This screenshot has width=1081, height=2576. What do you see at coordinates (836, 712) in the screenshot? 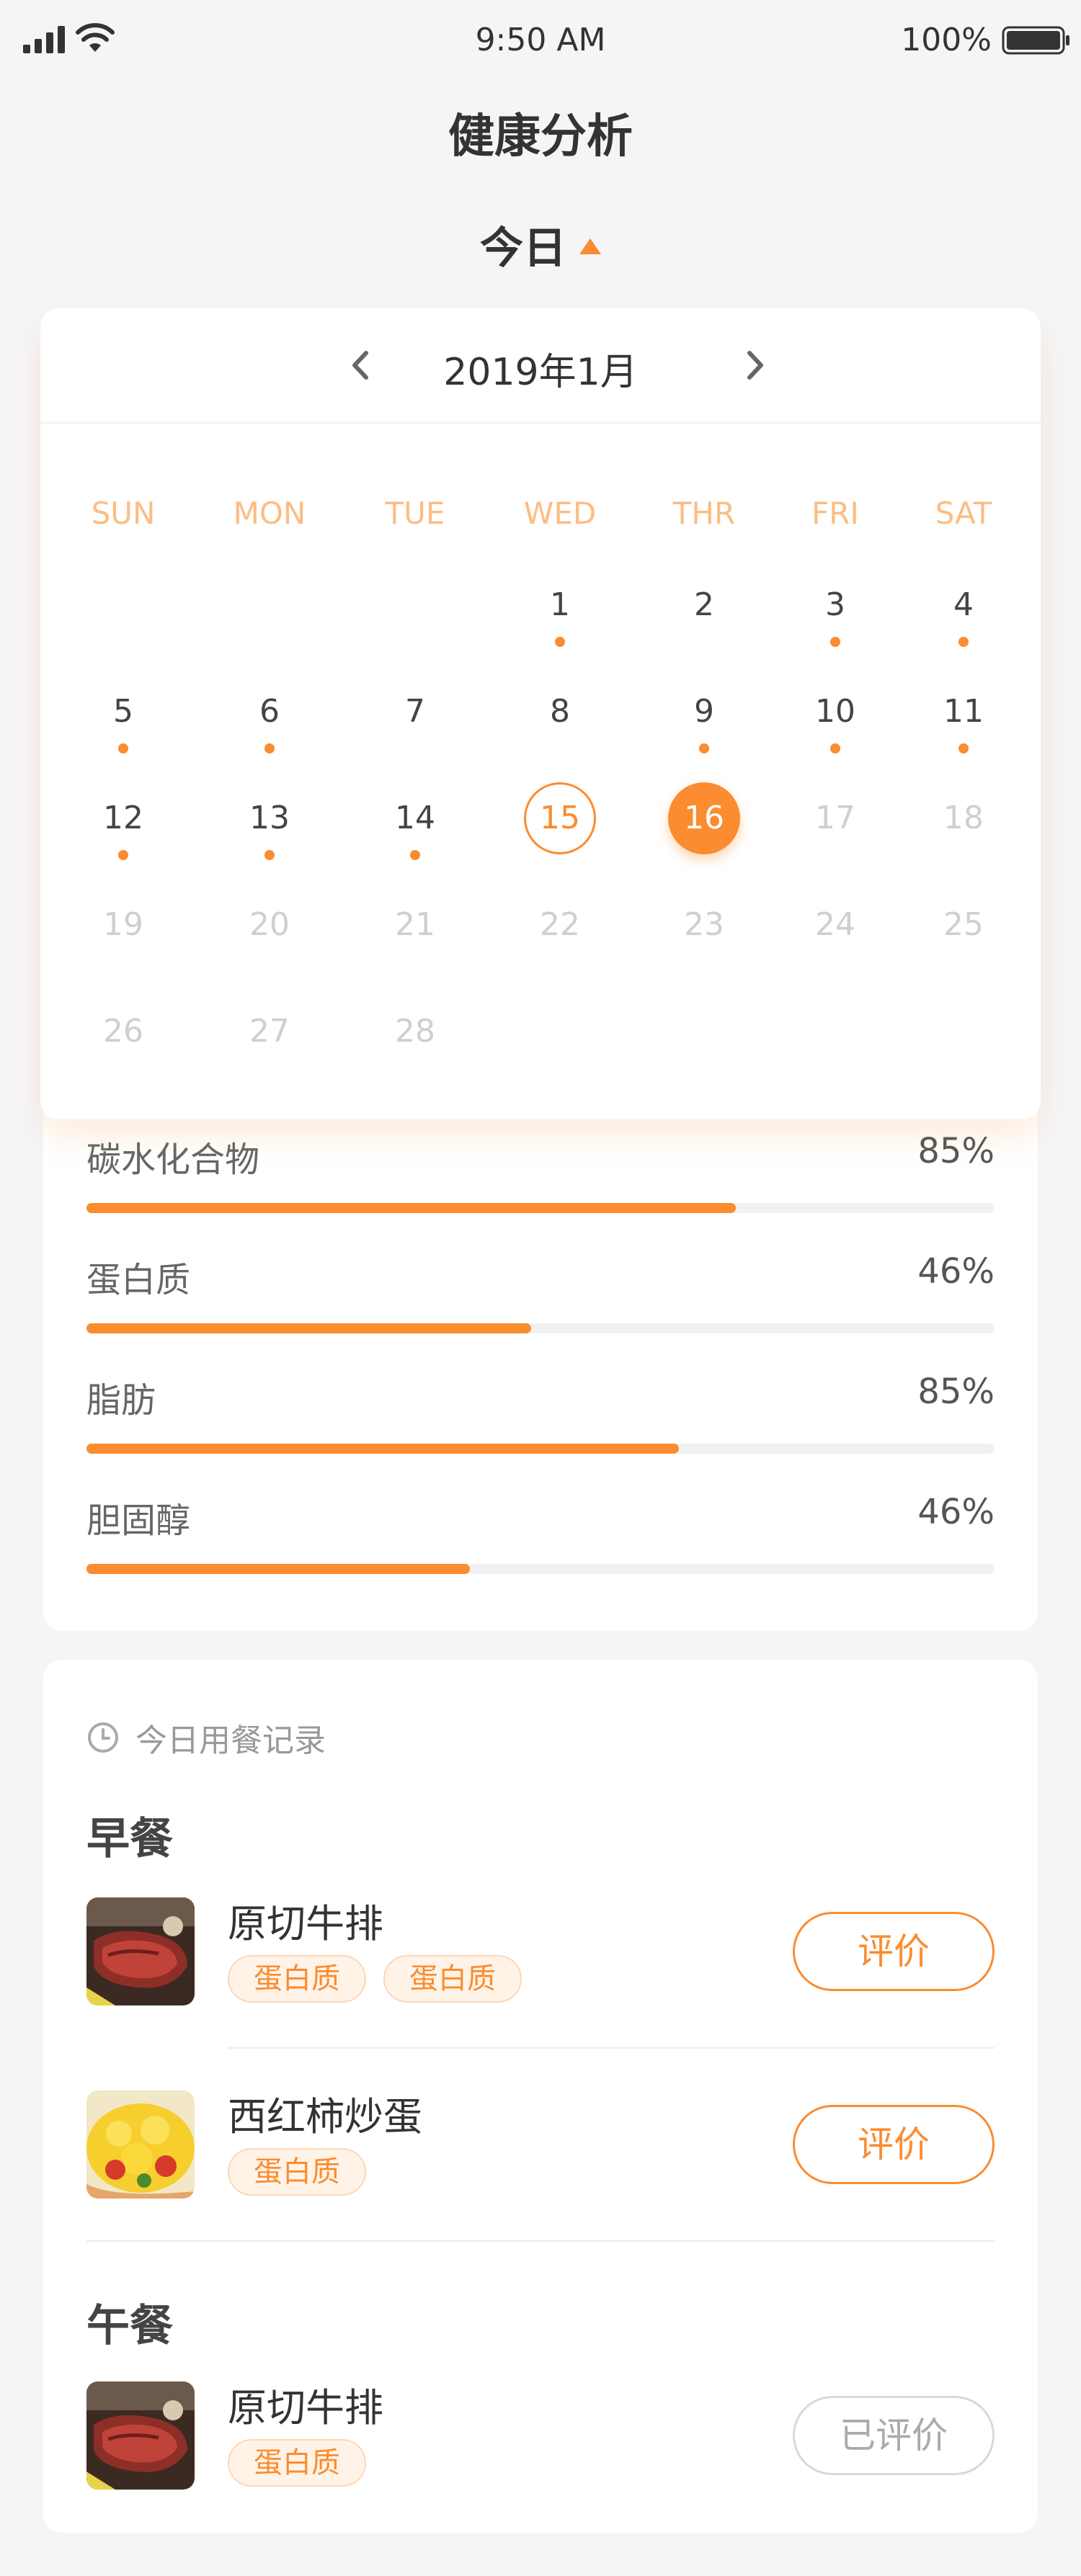
I see `calendar-day-10: 10` at bounding box center [836, 712].